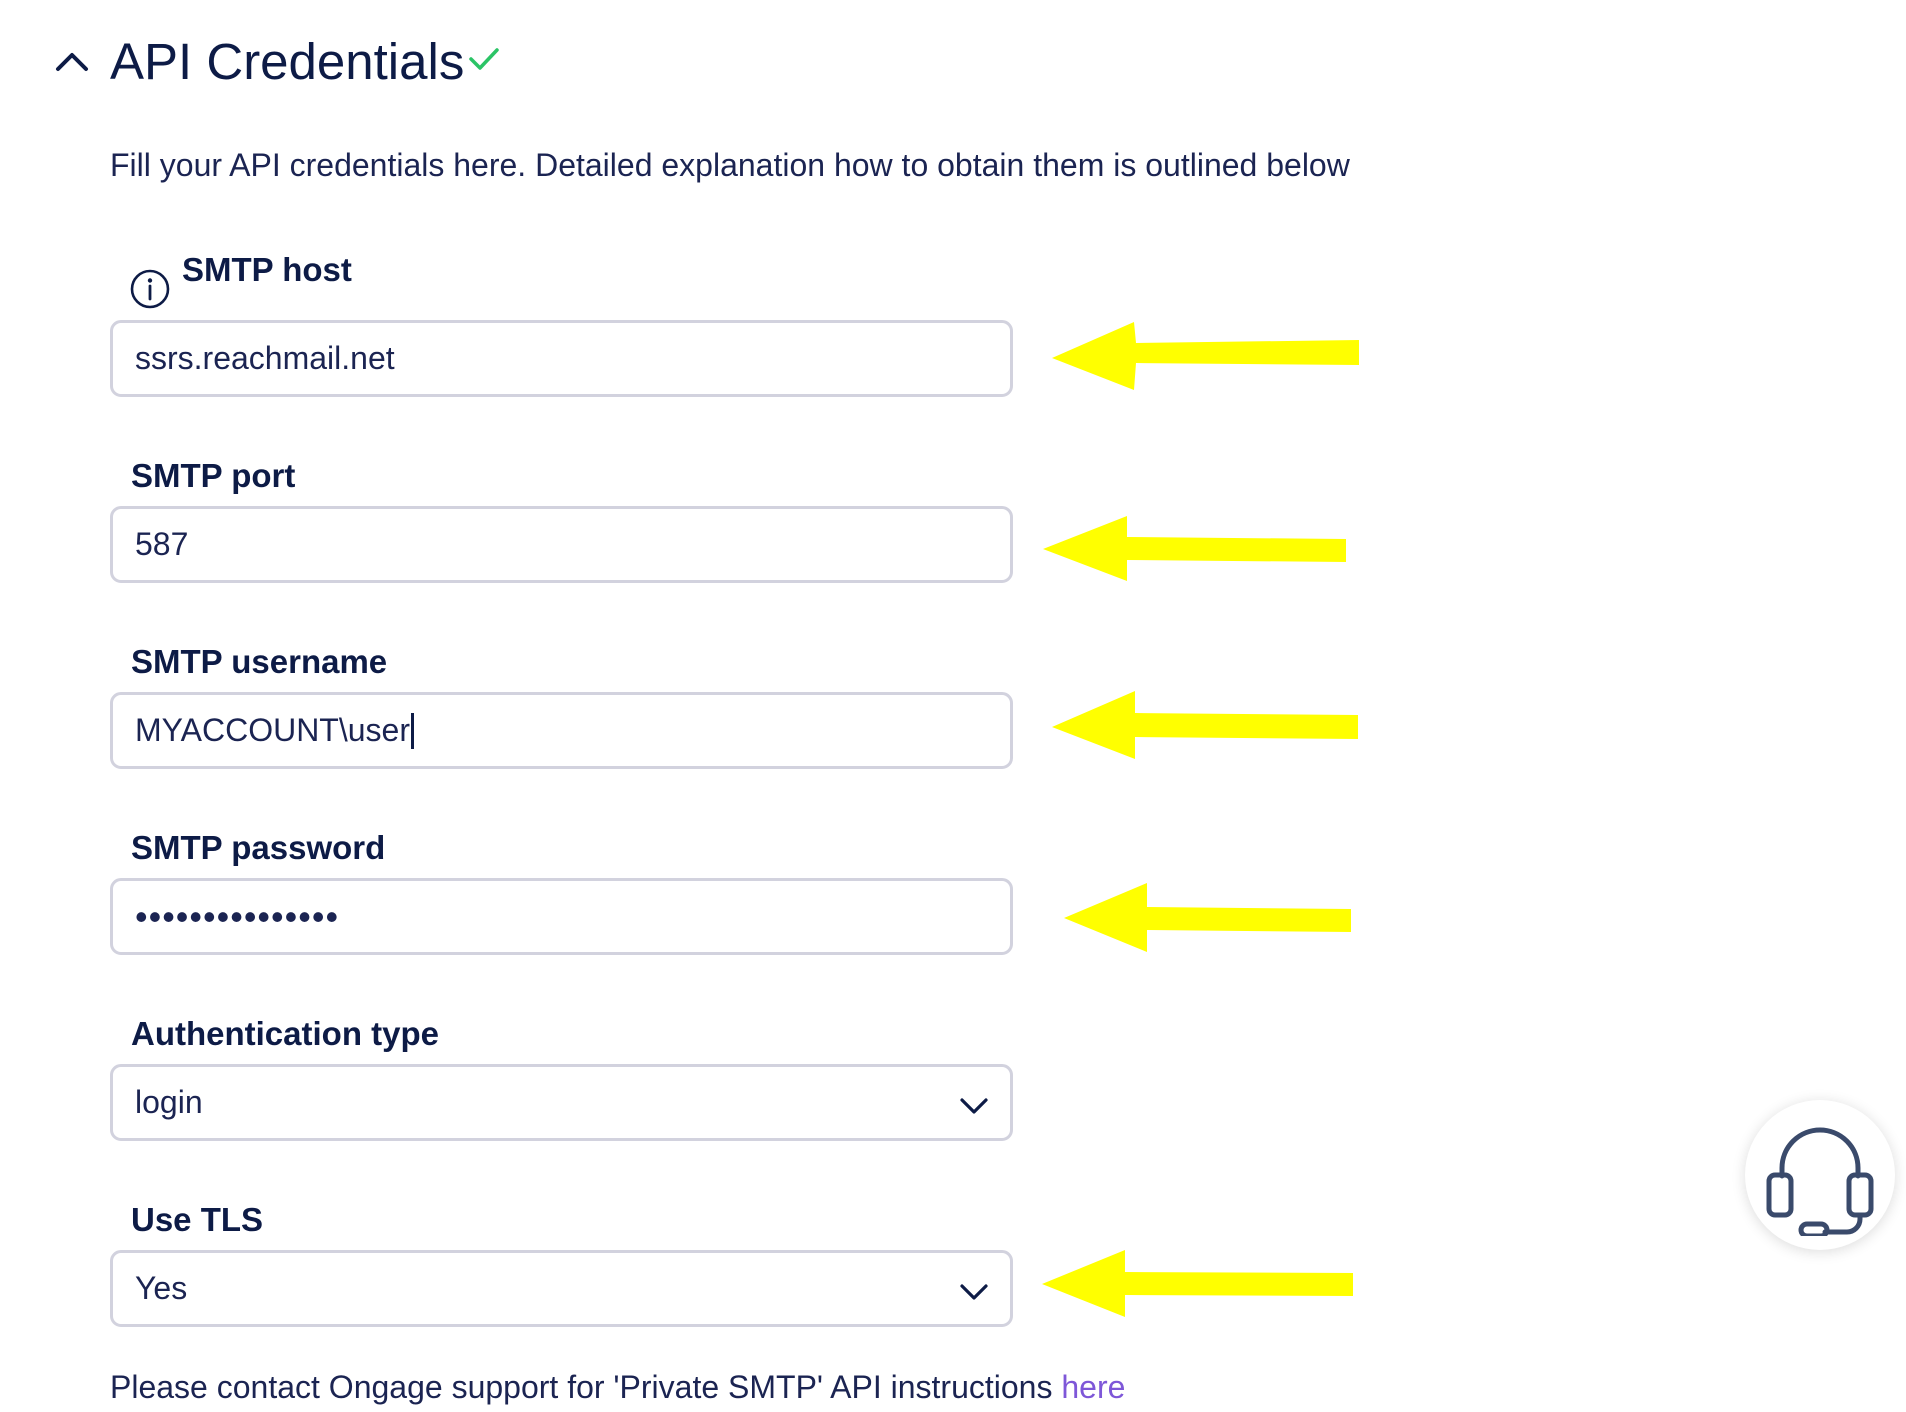  I want to click on smtp-host-value: ssrs.reachmail.net, so click(265, 358).